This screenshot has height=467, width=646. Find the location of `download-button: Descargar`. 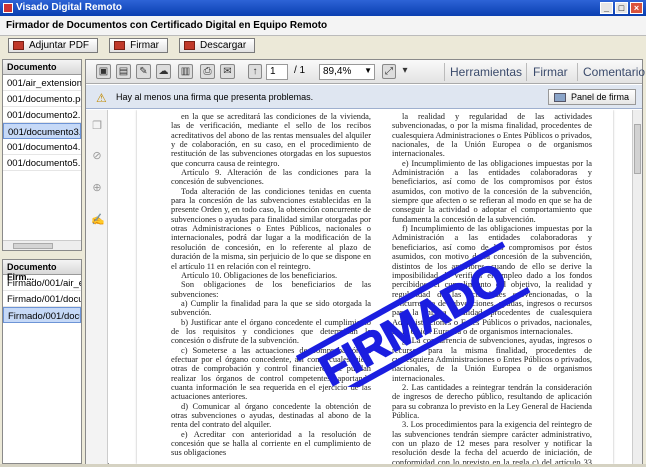

download-button: Descargar is located at coordinates (217, 45).